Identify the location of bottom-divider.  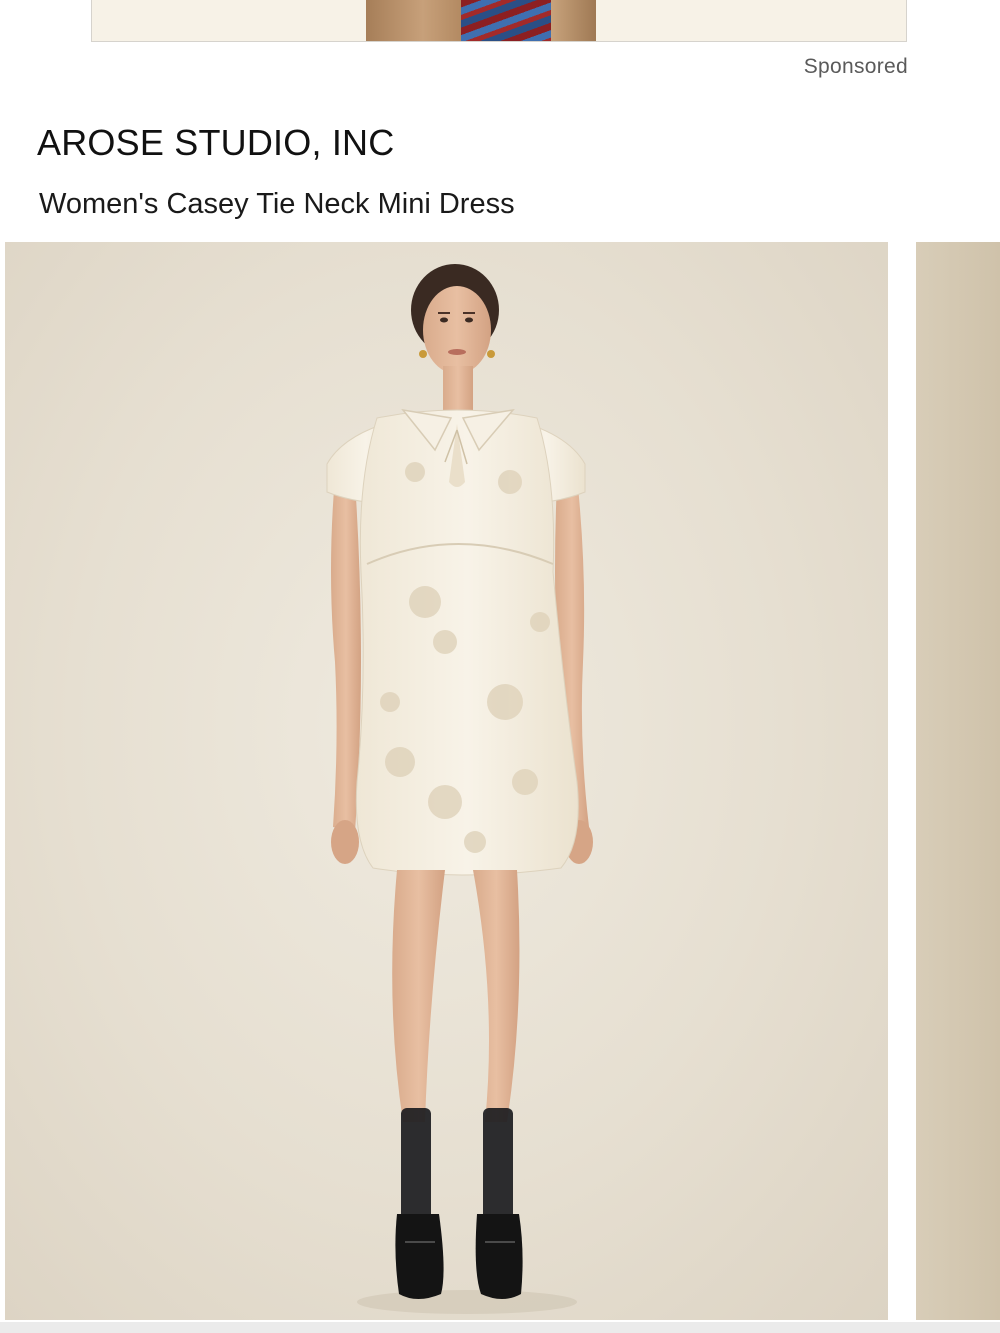
(500, 1327).